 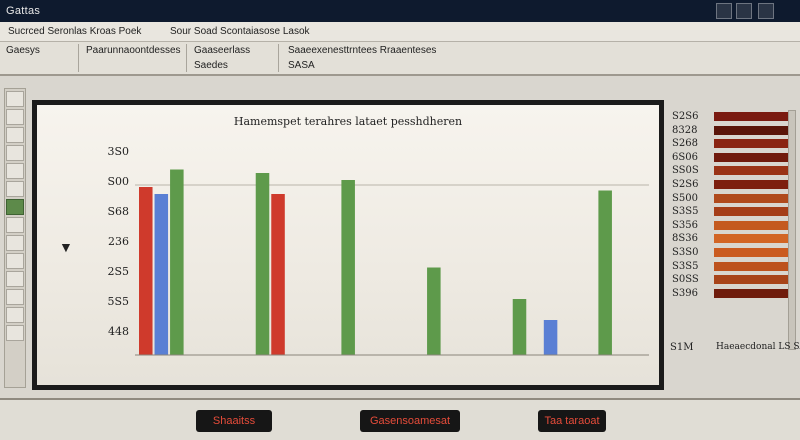 What do you see at coordinates (724, 11) in the screenshot?
I see `minimize-button` at bounding box center [724, 11].